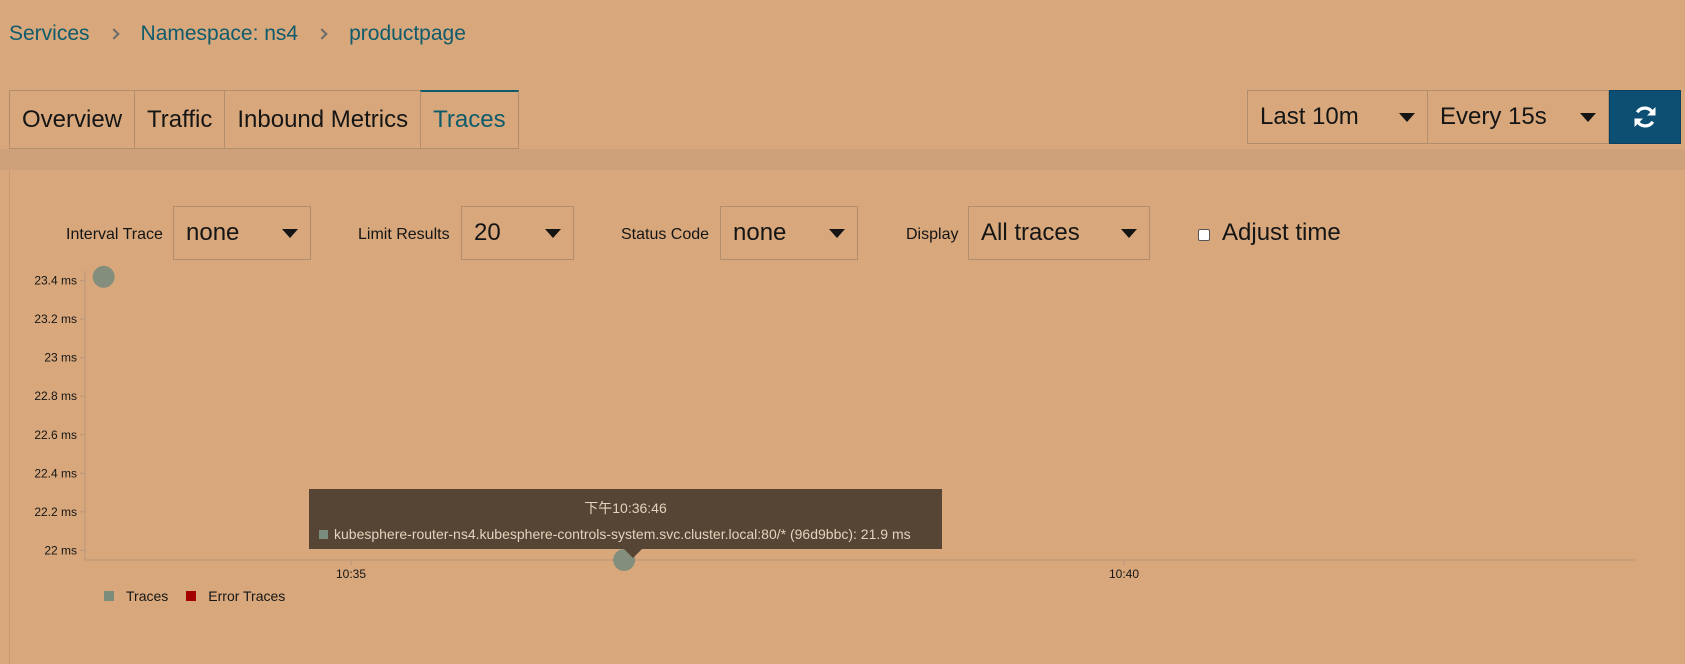 This screenshot has width=1685, height=664. What do you see at coordinates (1493, 116) in the screenshot?
I see `refresh-interval-value: Every 15s` at bounding box center [1493, 116].